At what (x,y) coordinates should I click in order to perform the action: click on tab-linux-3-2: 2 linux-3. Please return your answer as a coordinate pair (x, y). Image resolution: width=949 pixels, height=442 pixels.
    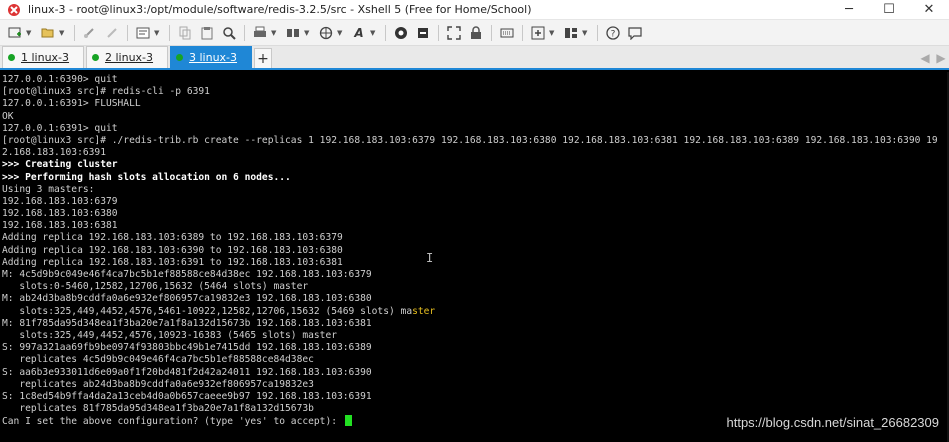
    Looking at the image, I should click on (127, 57).